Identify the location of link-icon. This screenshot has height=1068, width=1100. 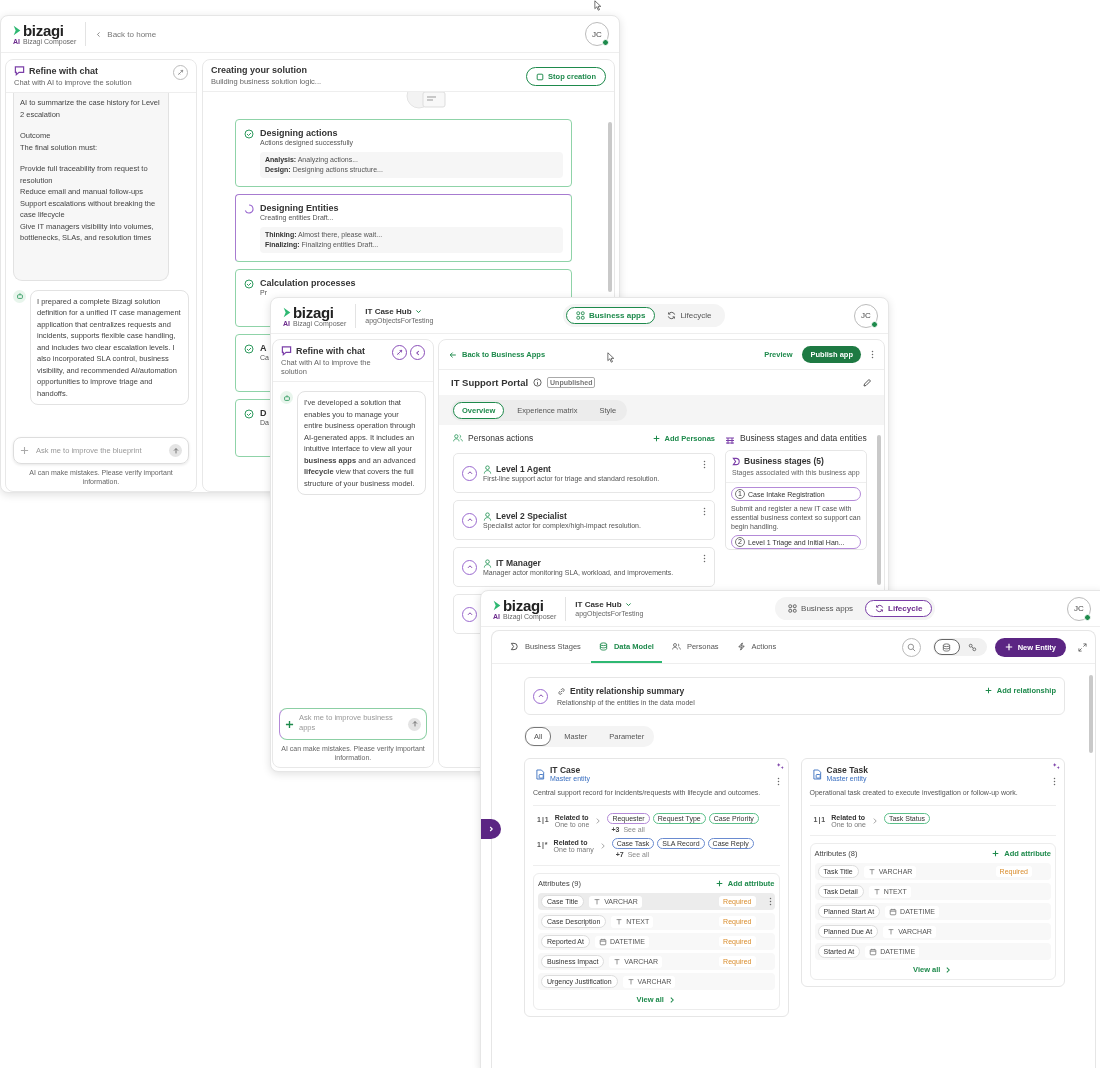
(561, 691).